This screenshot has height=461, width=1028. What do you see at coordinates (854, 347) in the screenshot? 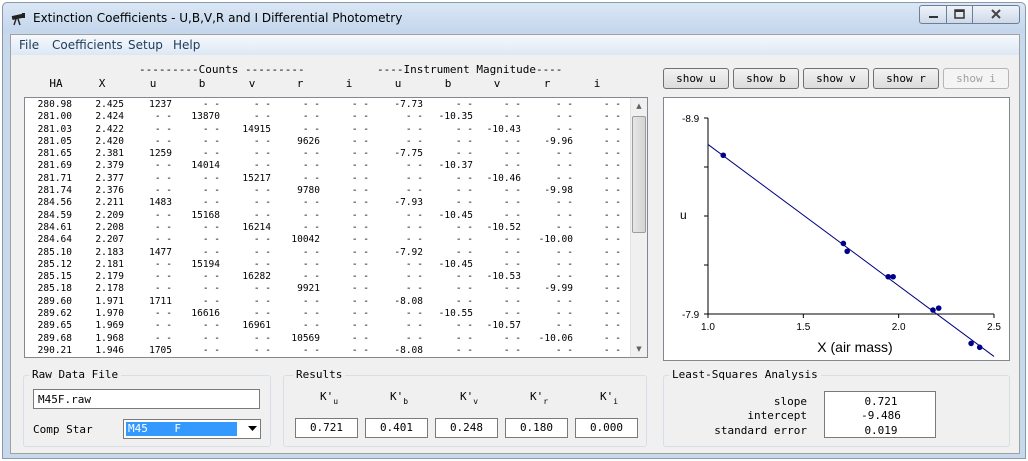
I see `x-axis-label: X (air mass)` at bounding box center [854, 347].